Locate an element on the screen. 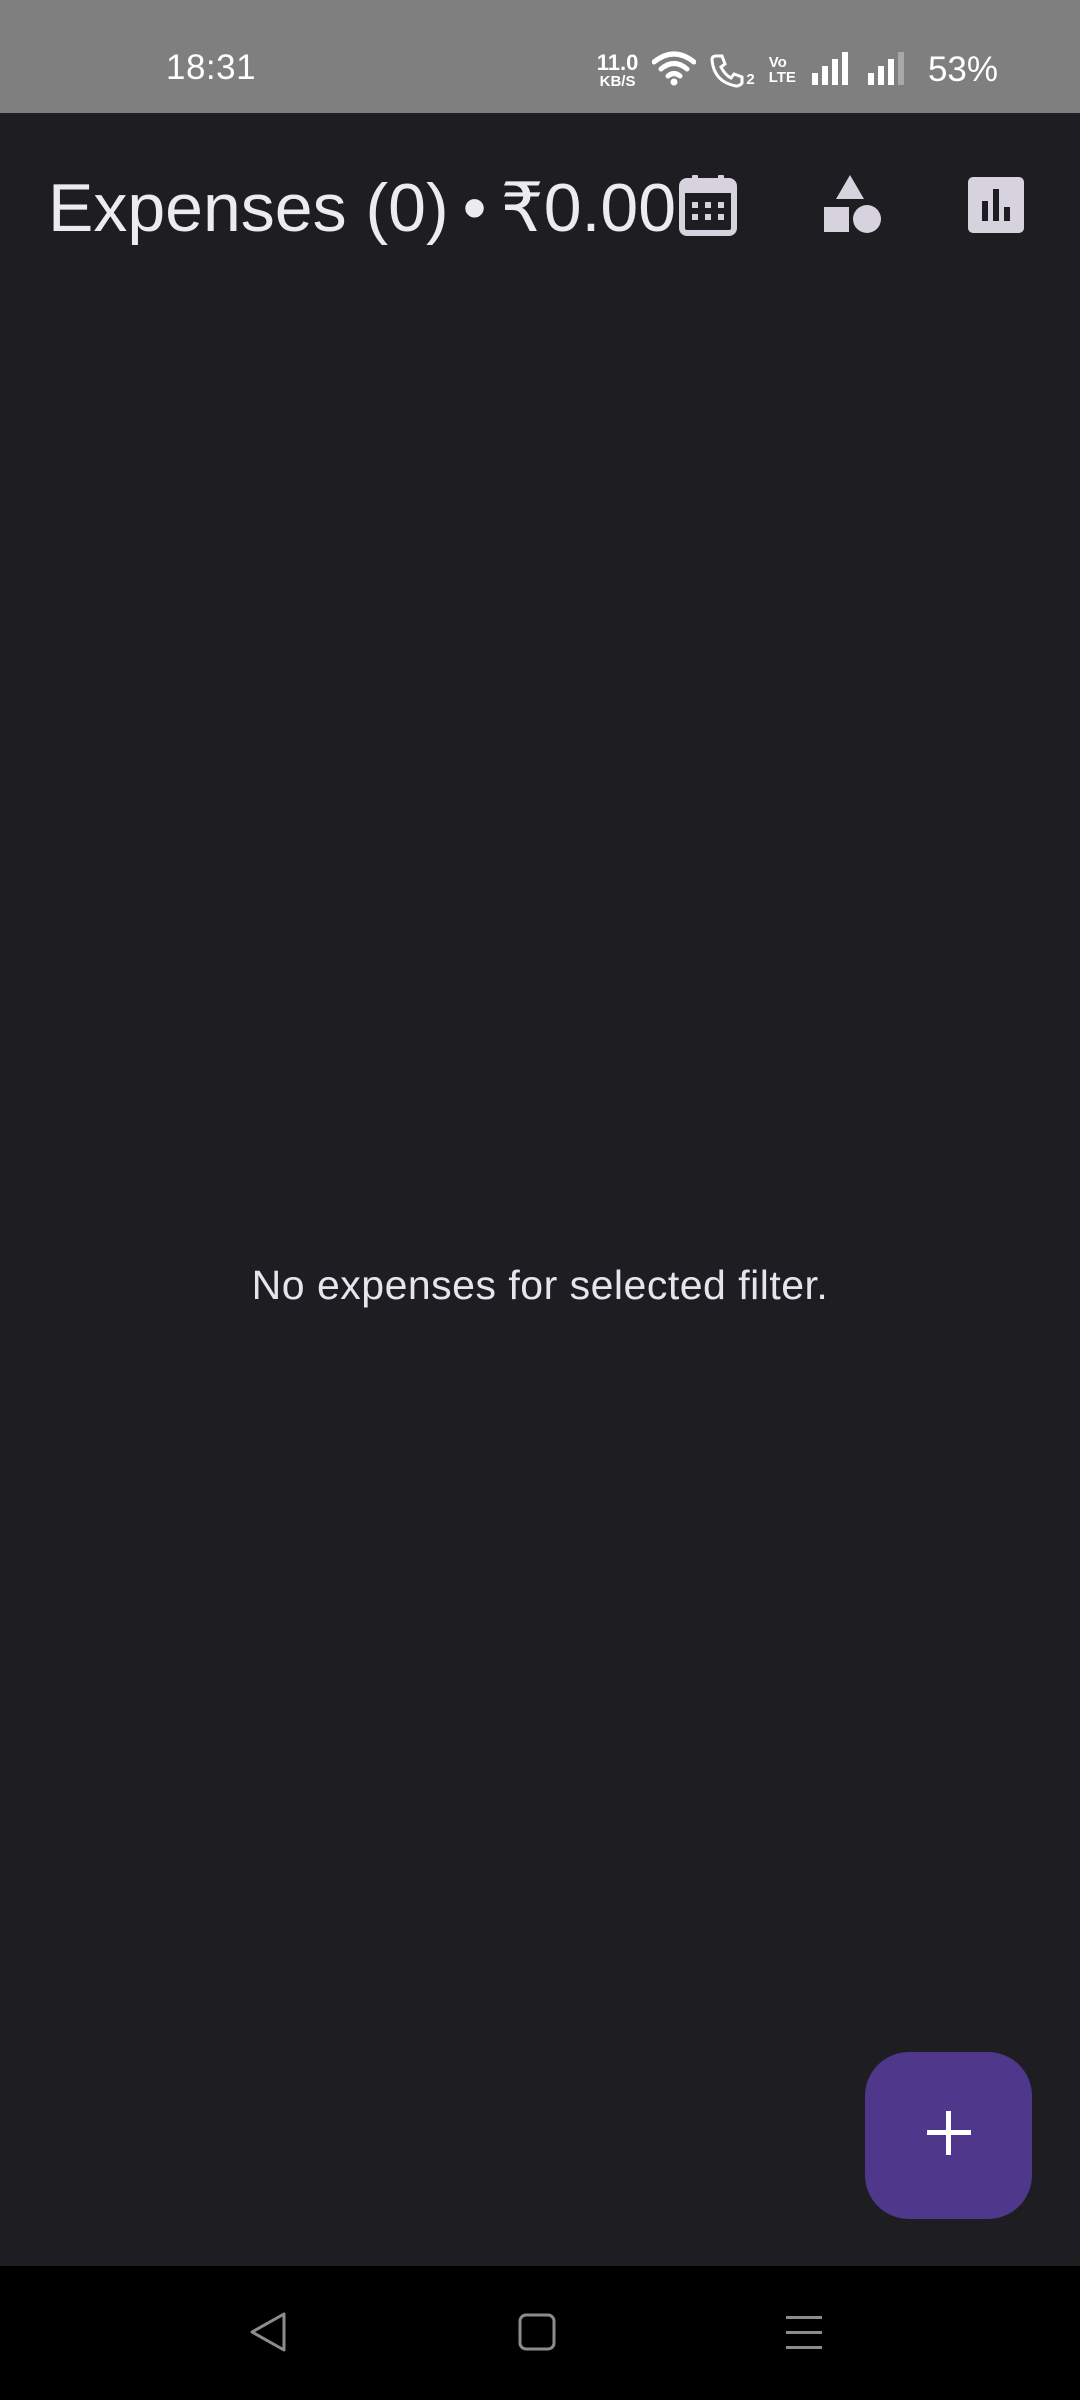 The width and height of the screenshot is (1080, 2400). back-icon is located at coordinates (268, 2334).